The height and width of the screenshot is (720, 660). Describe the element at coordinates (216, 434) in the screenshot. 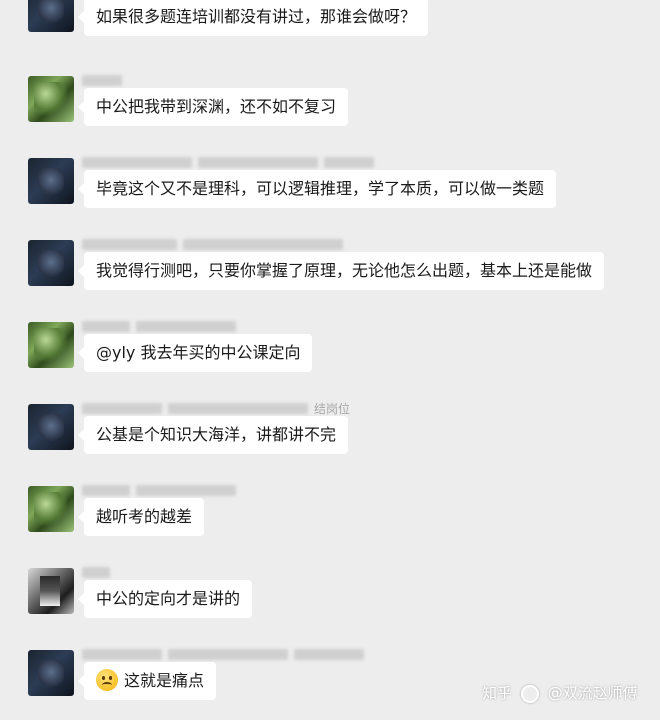

I see `message-text: 公基是个知识大海洋，讲都讲不完` at that location.